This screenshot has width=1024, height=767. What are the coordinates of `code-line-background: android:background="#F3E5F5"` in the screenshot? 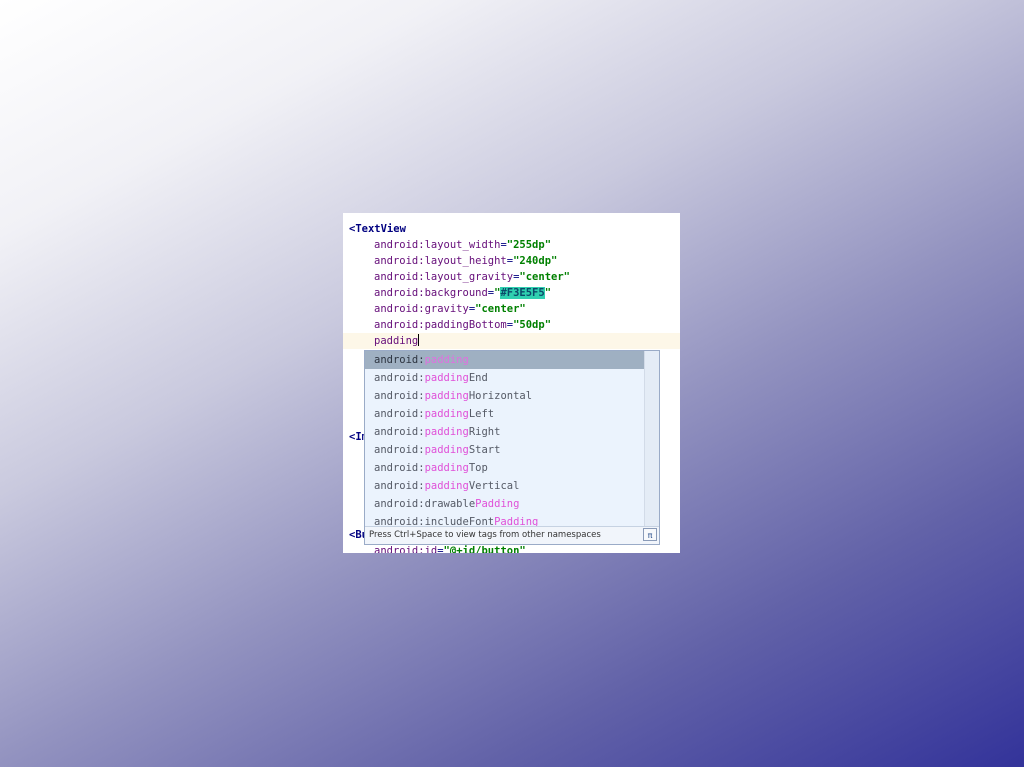 It's located at (463, 293).